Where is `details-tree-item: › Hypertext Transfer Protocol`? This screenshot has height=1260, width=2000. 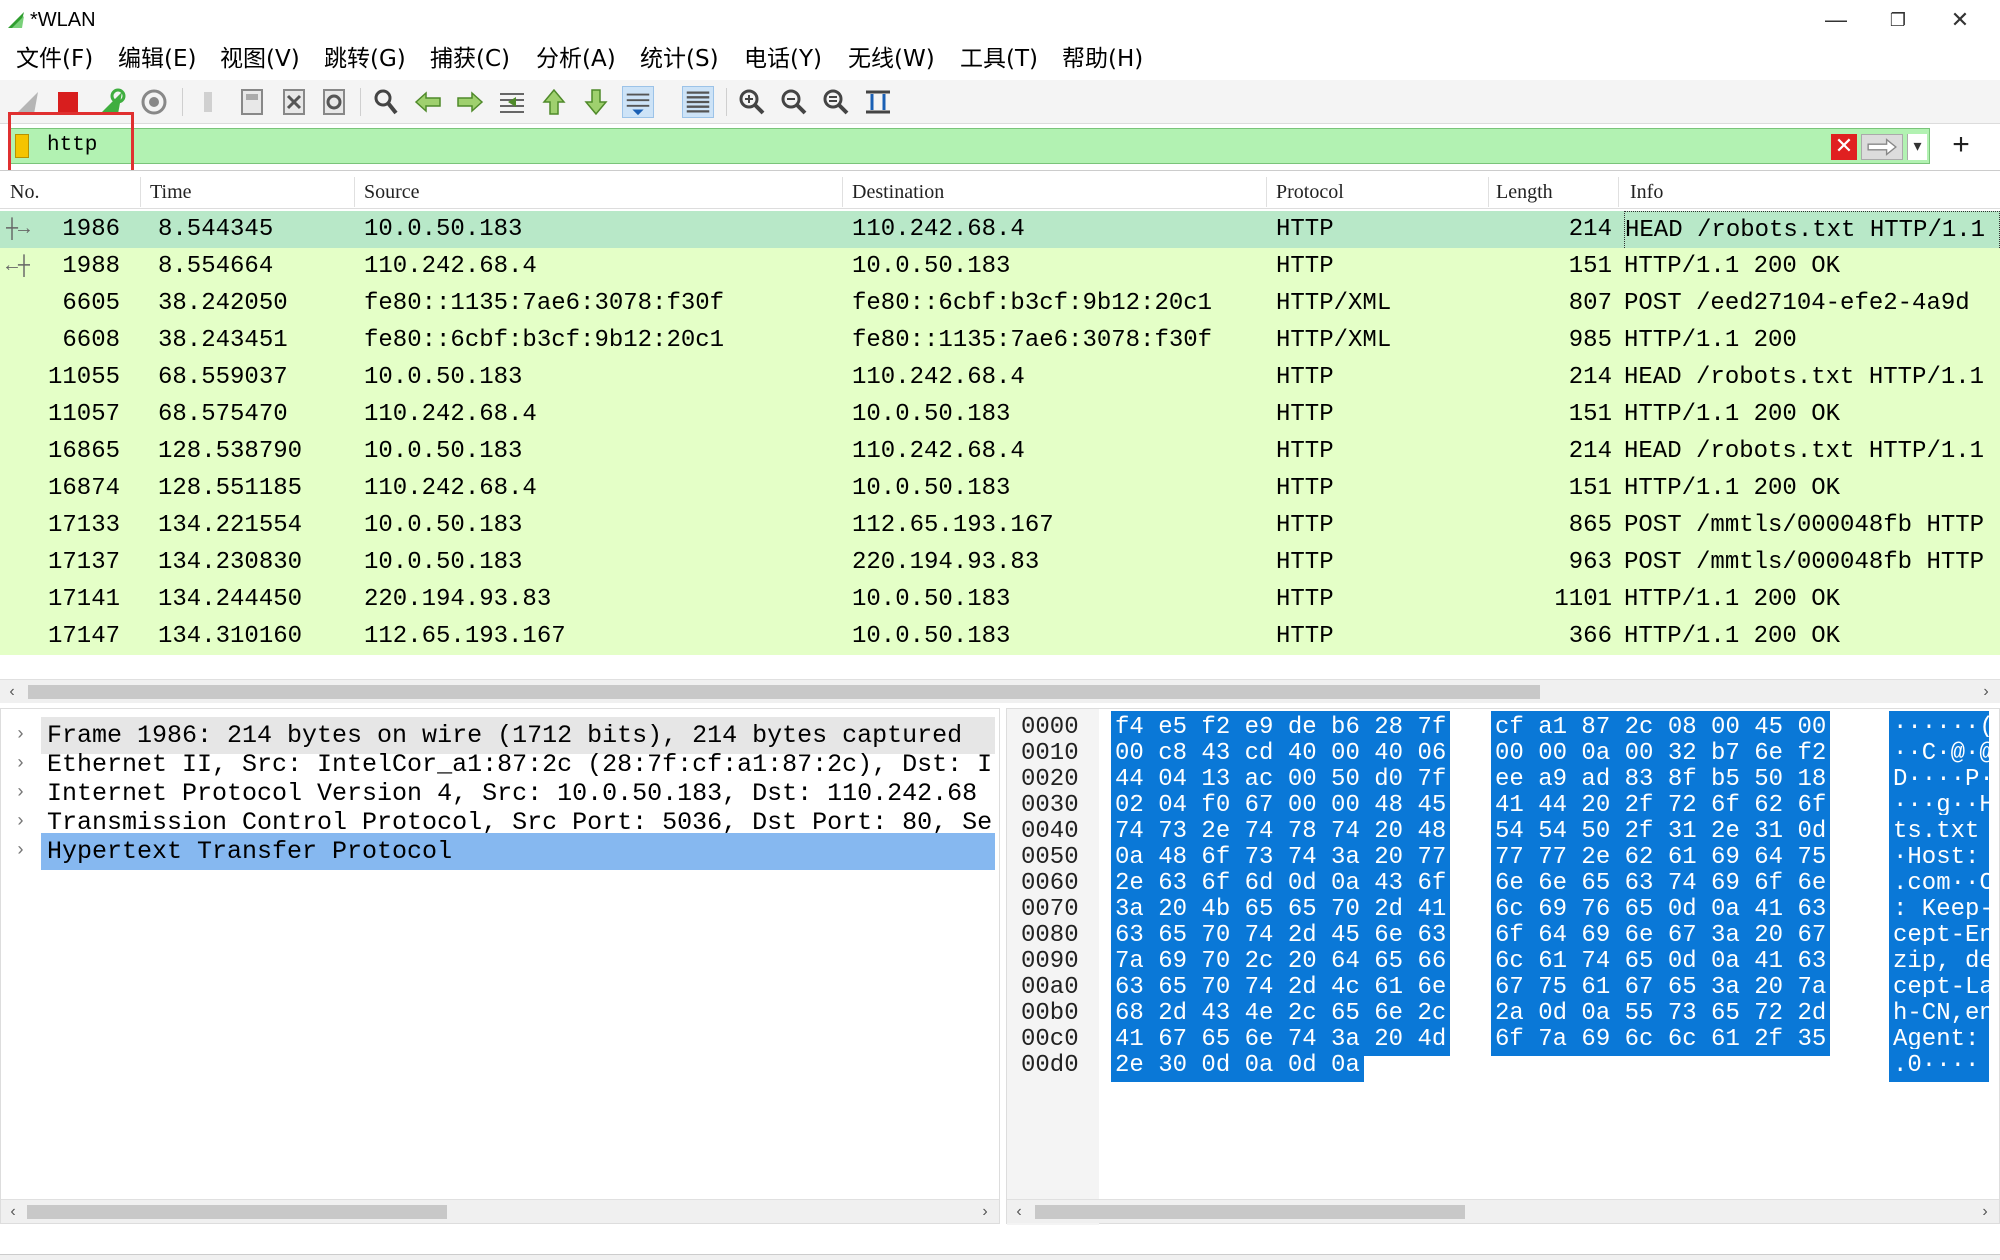 details-tree-item: › Hypertext Transfer Protocol is located at coordinates (500, 851).